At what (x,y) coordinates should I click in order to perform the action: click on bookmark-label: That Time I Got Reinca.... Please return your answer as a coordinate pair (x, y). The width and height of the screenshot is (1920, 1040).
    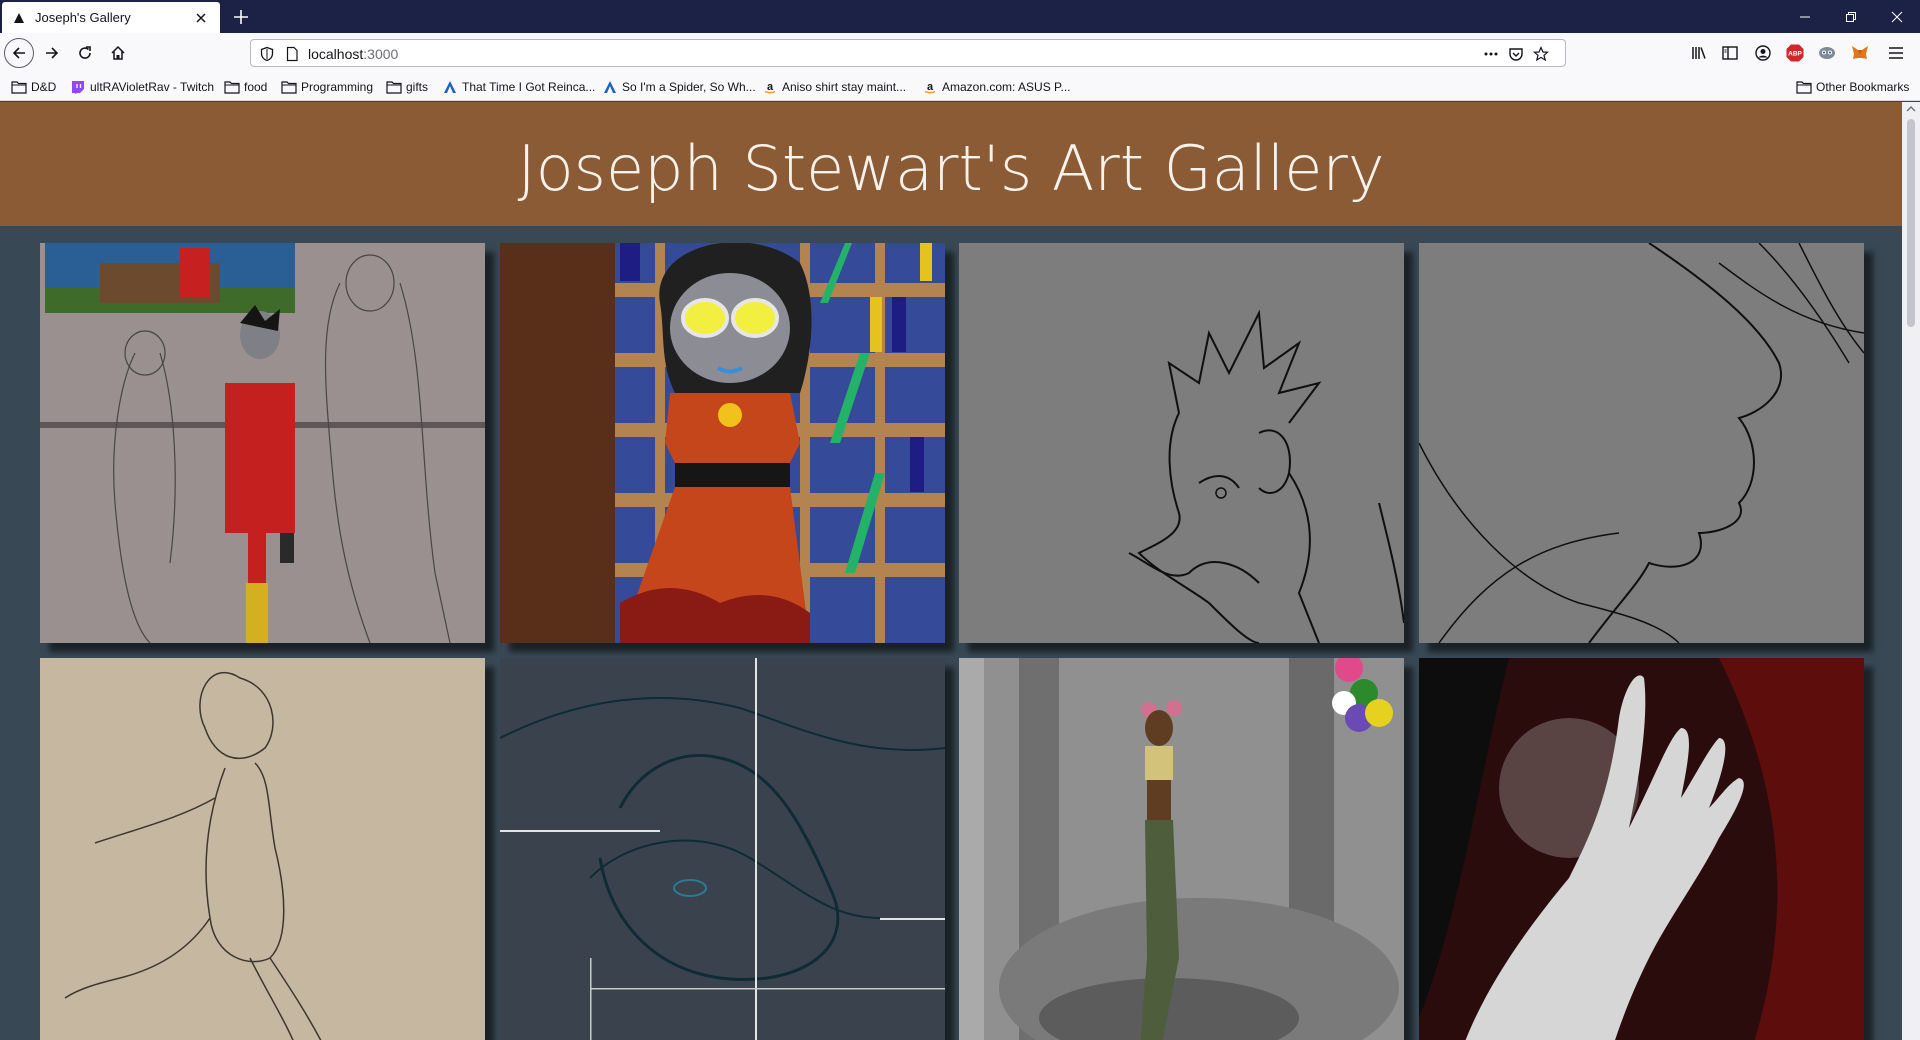
    Looking at the image, I should click on (529, 87).